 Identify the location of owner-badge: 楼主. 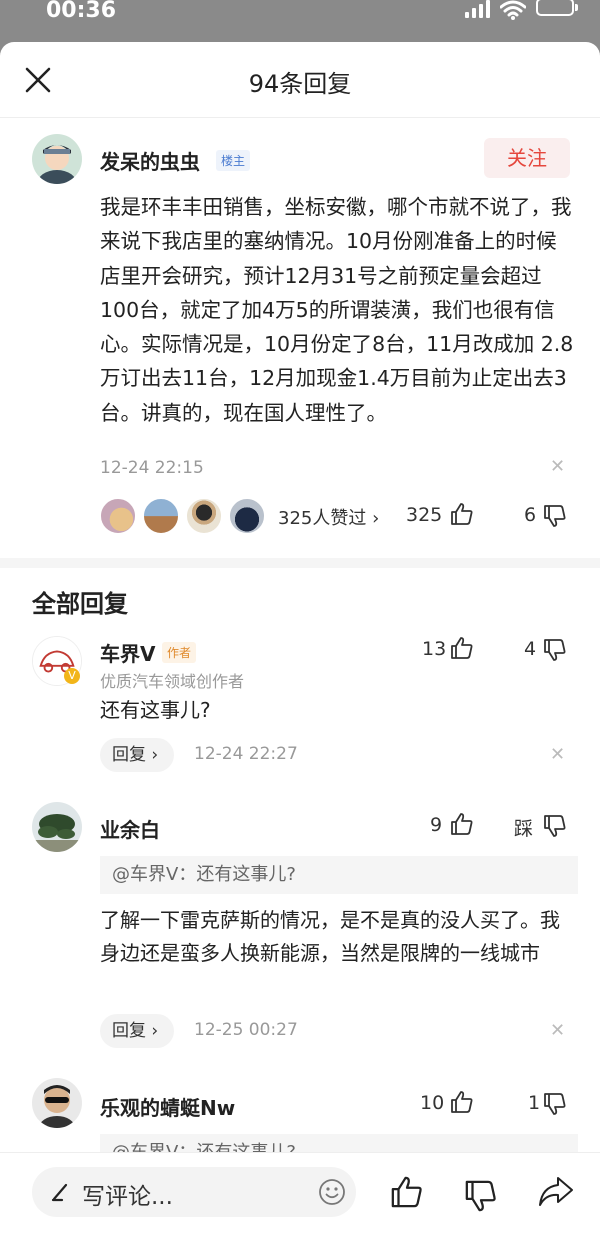
(233, 160).